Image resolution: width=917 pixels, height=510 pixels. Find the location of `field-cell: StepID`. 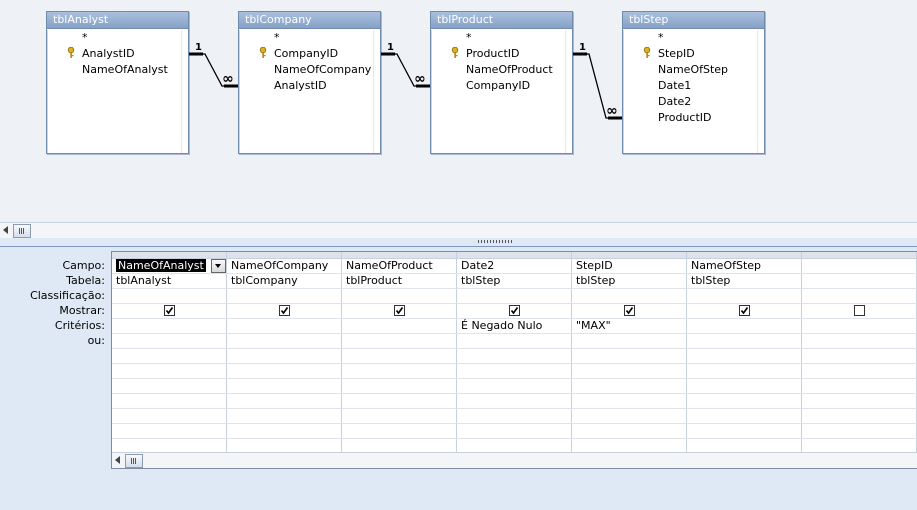

field-cell: StepID is located at coordinates (594, 265).